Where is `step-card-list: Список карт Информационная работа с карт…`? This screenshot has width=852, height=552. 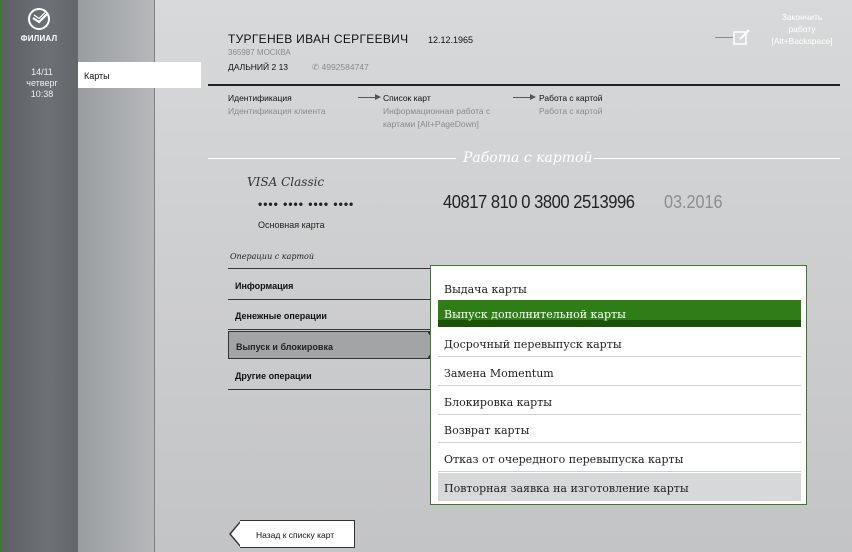 step-card-list: Список карт Информационная работа с карт… is located at coordinates (436, 111).